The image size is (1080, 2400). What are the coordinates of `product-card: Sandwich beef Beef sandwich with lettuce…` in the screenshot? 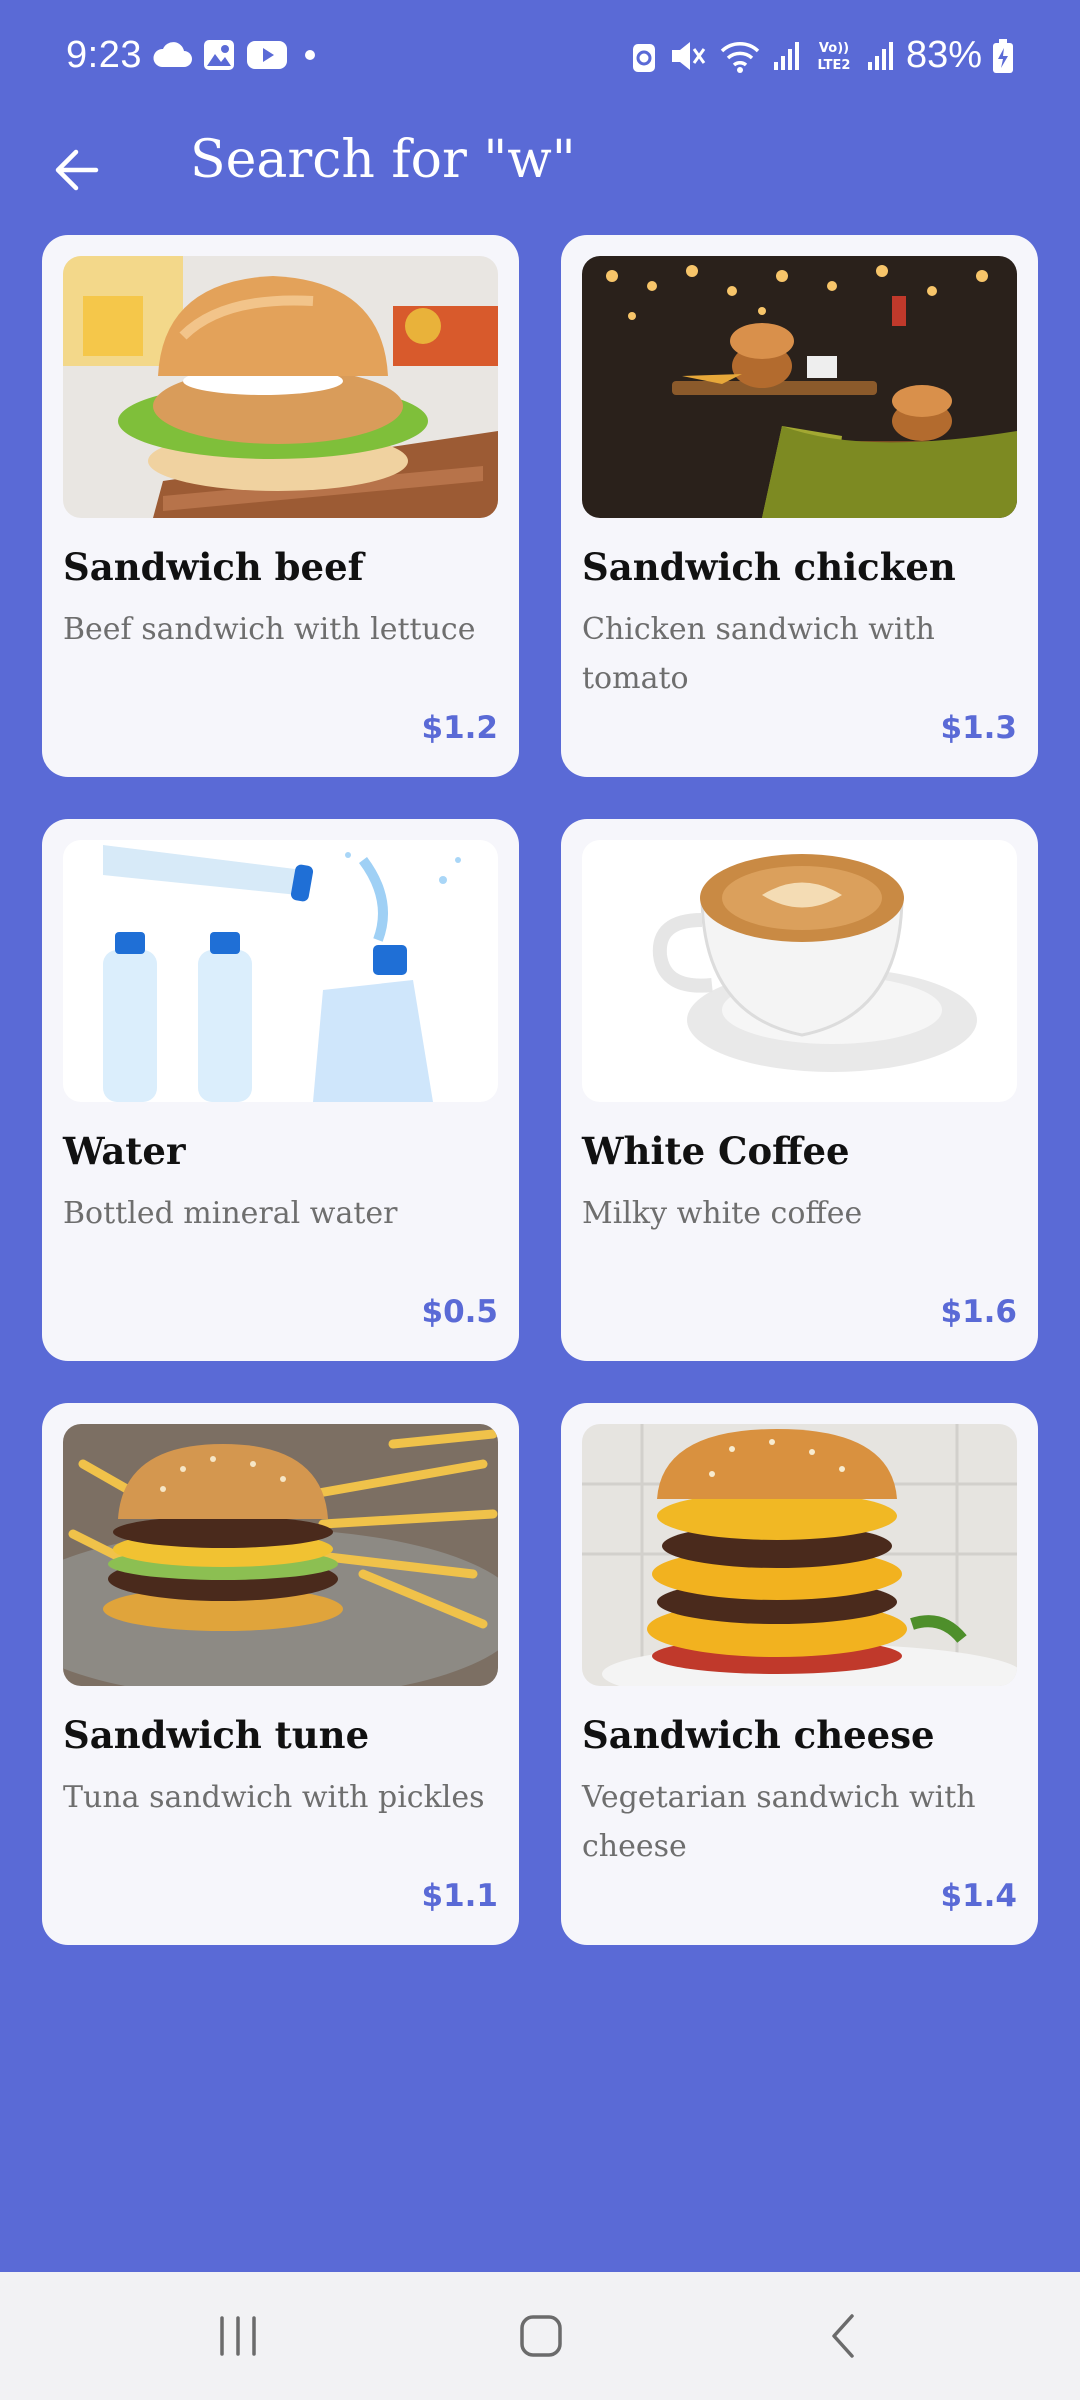 It's located at (280, 506).